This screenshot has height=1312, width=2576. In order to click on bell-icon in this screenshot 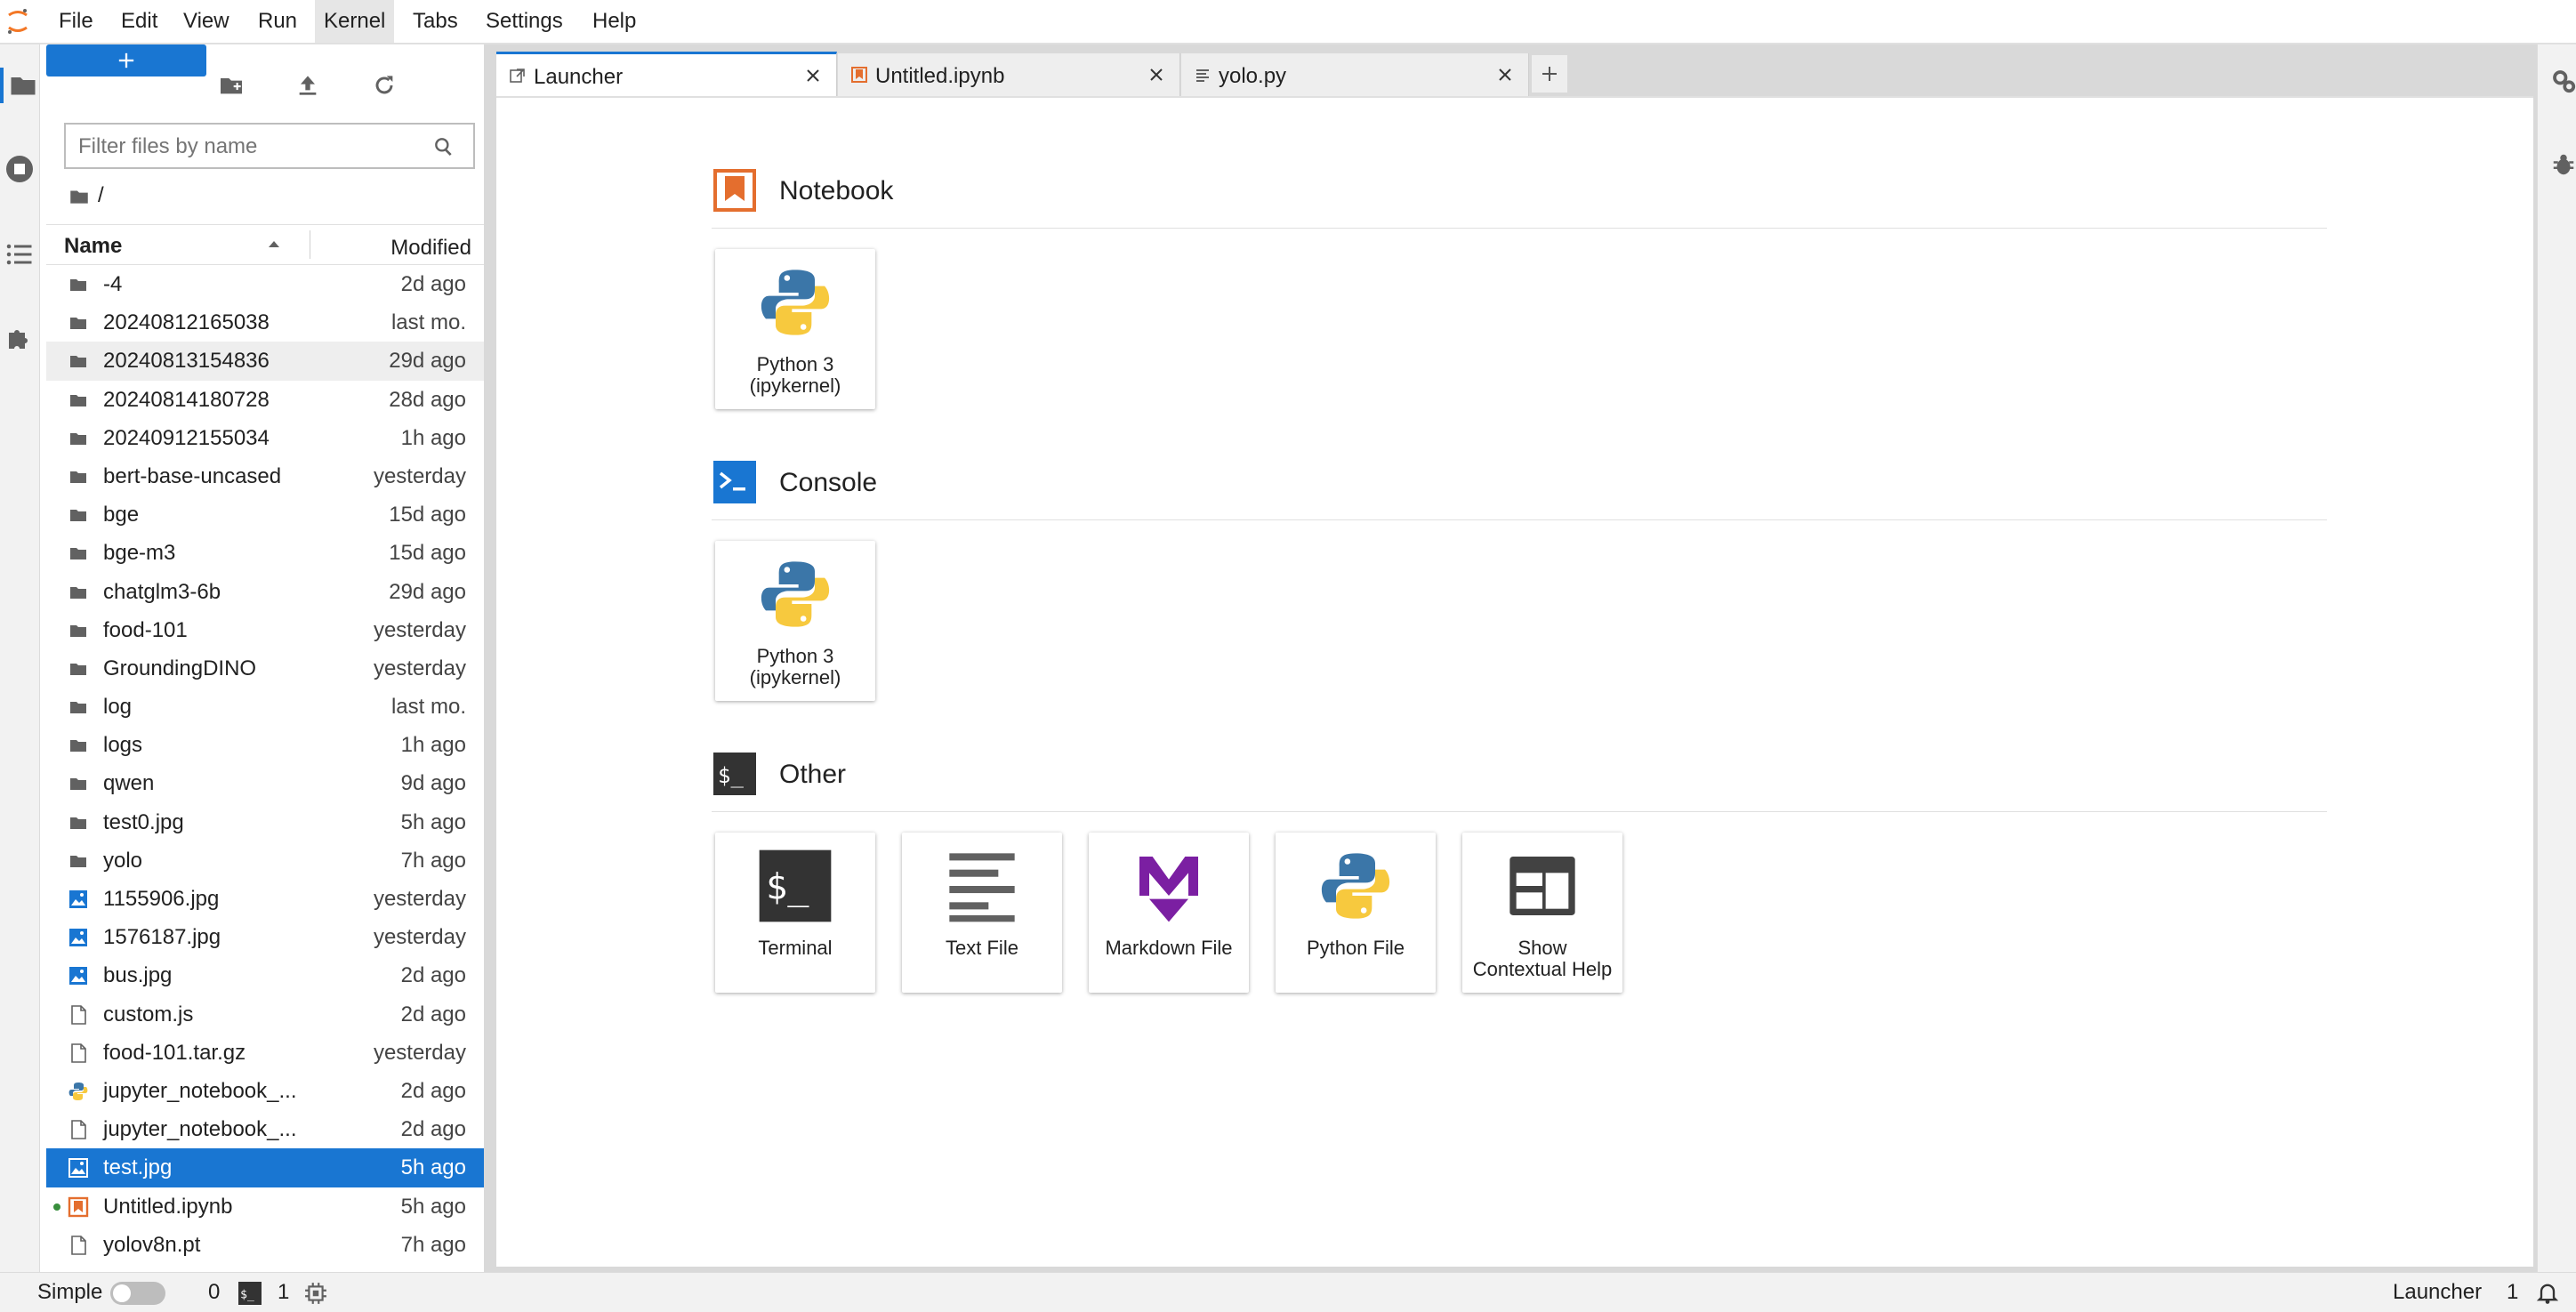, I will do `click(2547, 1292)`.